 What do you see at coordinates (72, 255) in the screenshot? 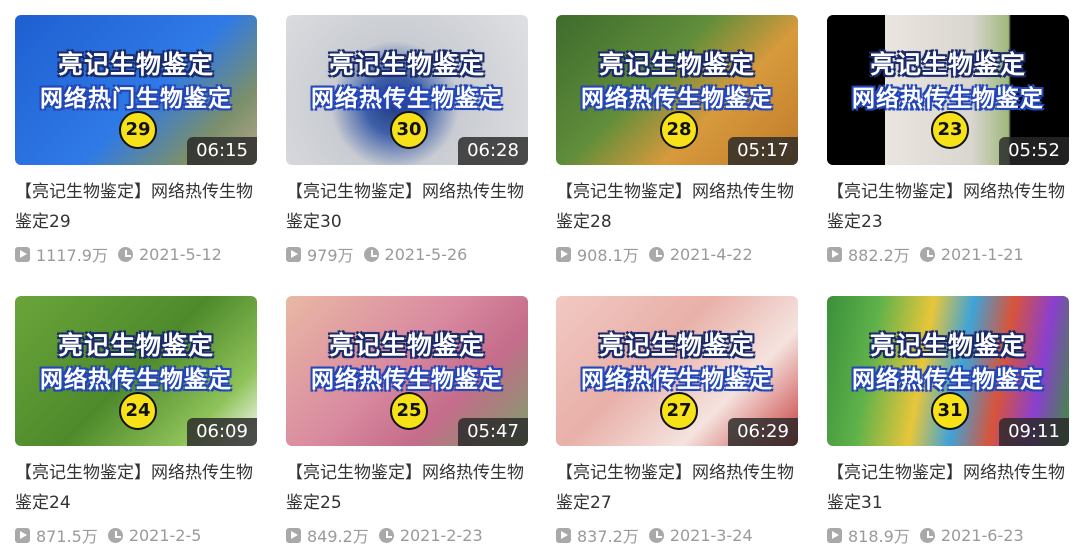
I see `view-count: 1117.9万` at bounding box center [72, 255].